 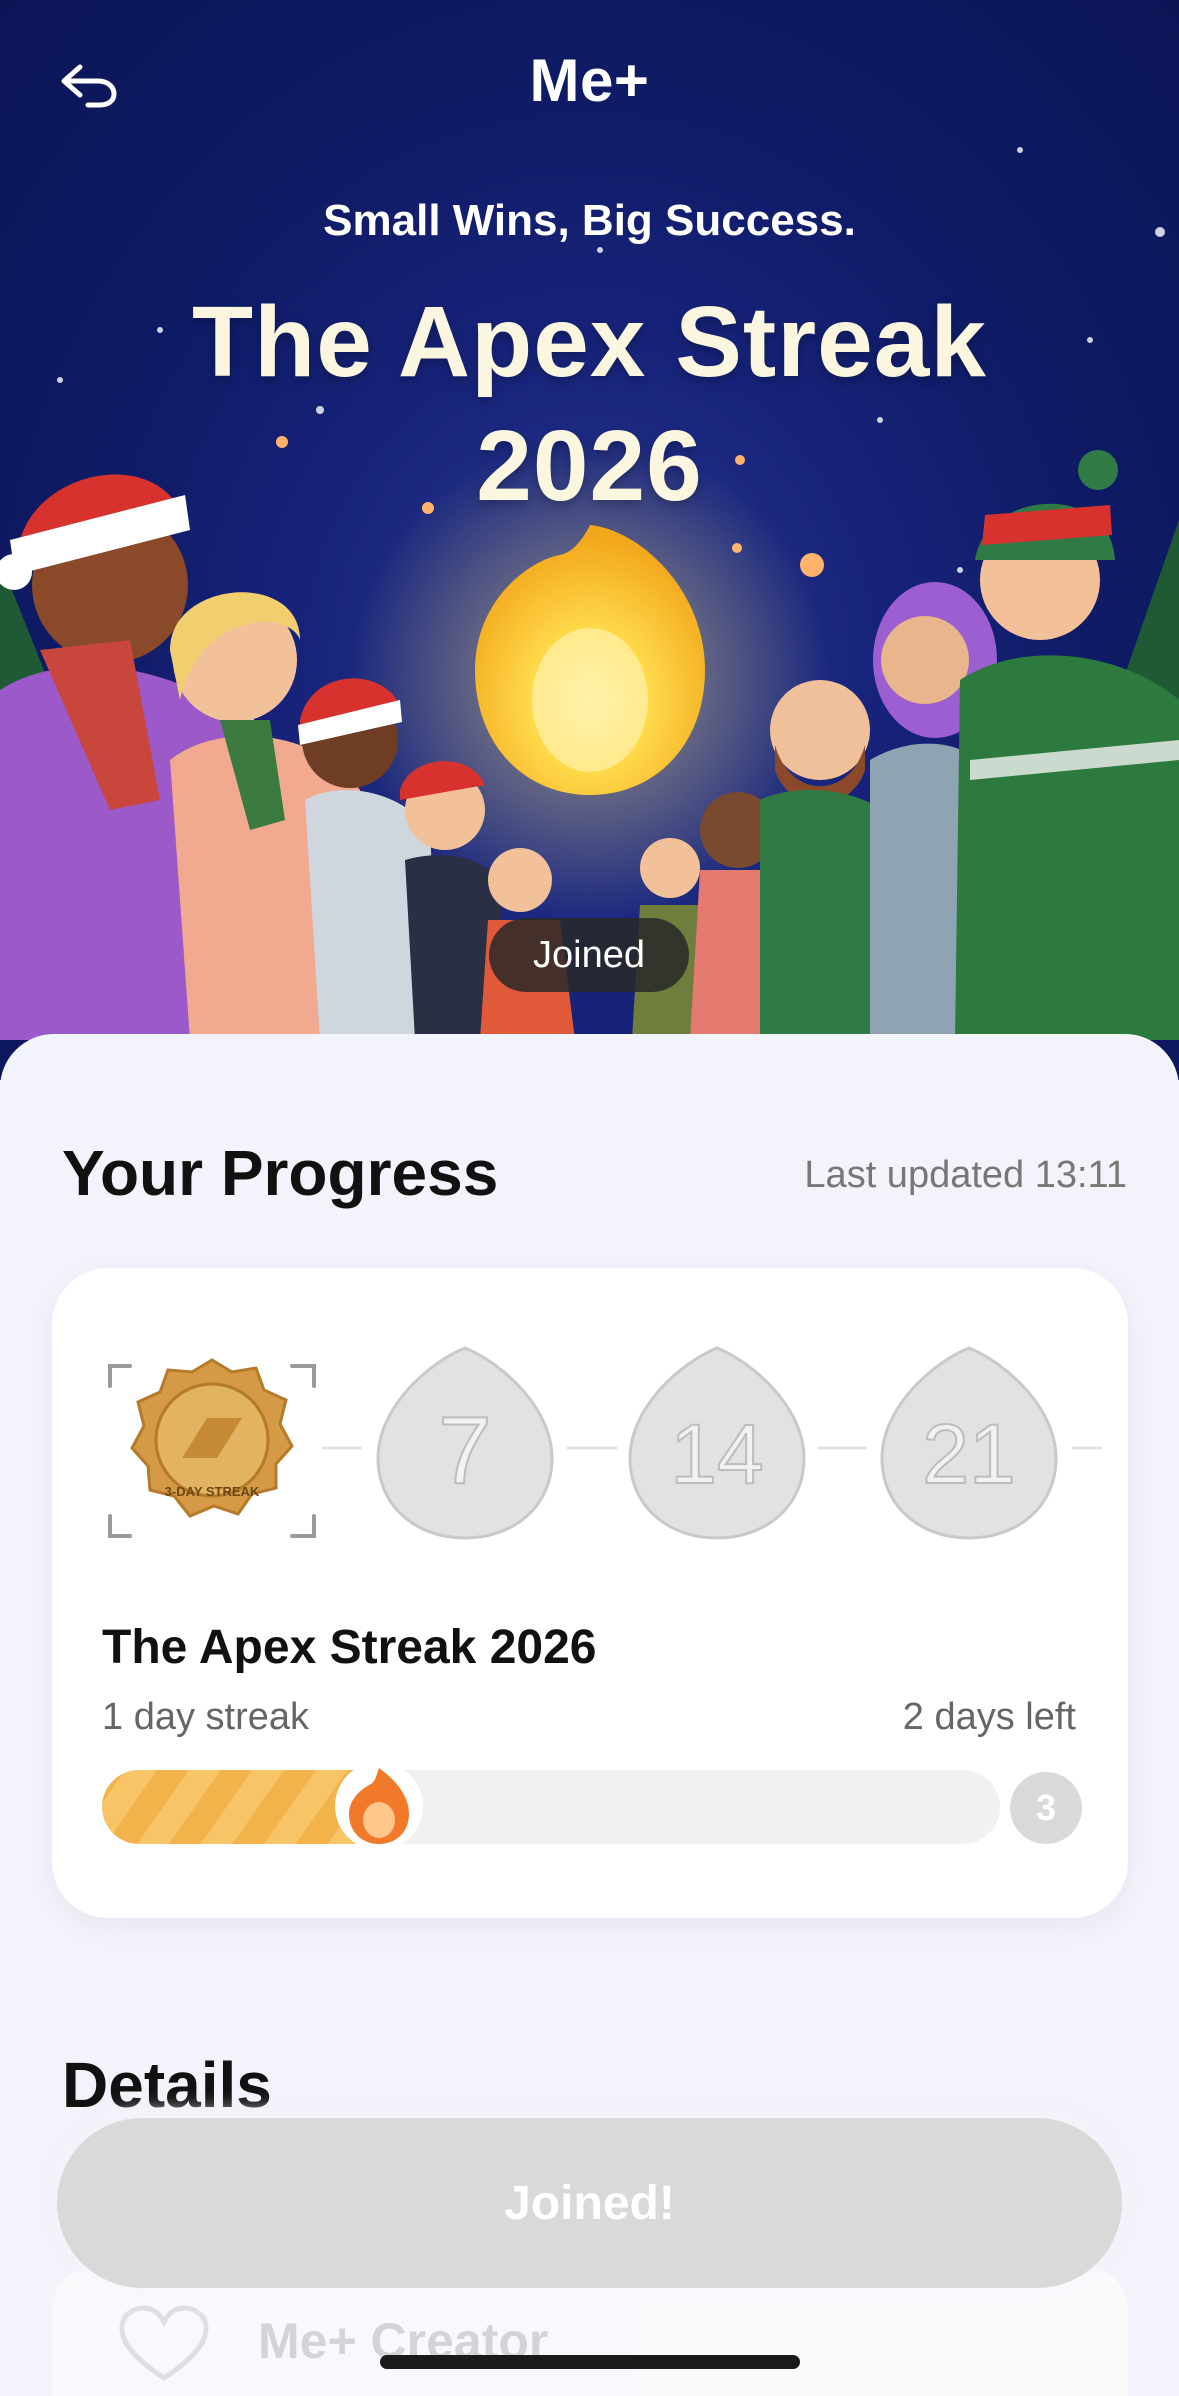 I want to click on hero-subtitle: Small Wins, Big Success., so click(x=589, y=220).